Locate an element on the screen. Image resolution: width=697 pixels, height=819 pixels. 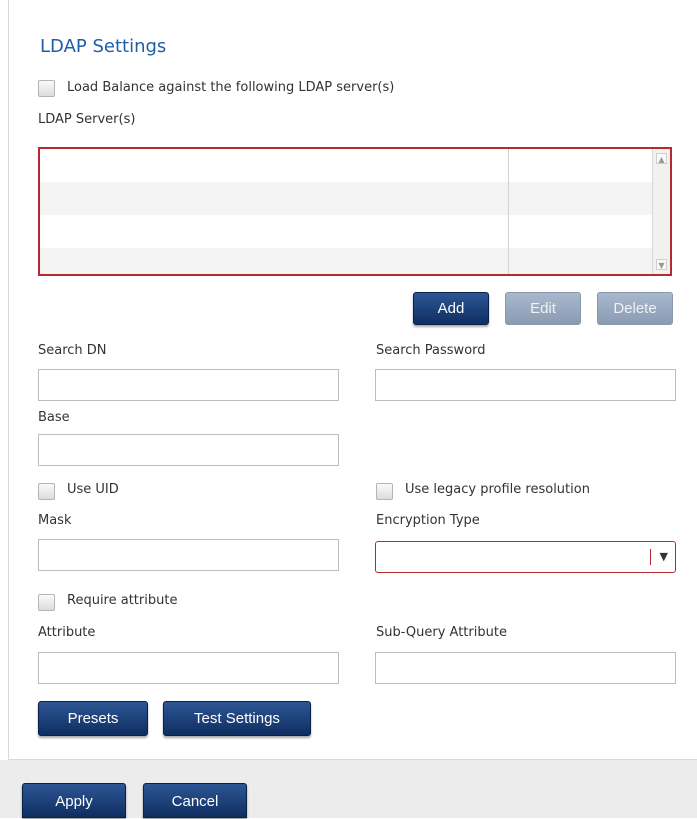
edit-button: Edit is located at coordinates (543, 308).